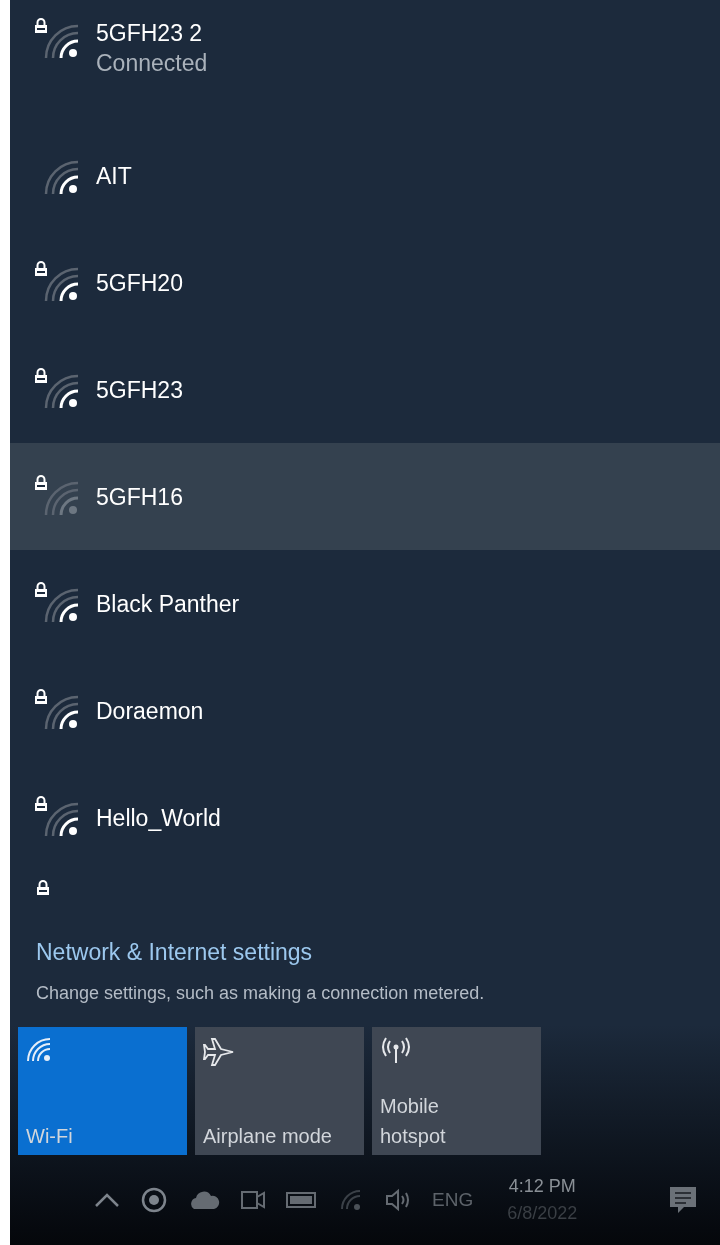  What do you see at coordinates (154, 1200) in the screenshot?
I see `circle-icon` at bounding box center [154, 1200].